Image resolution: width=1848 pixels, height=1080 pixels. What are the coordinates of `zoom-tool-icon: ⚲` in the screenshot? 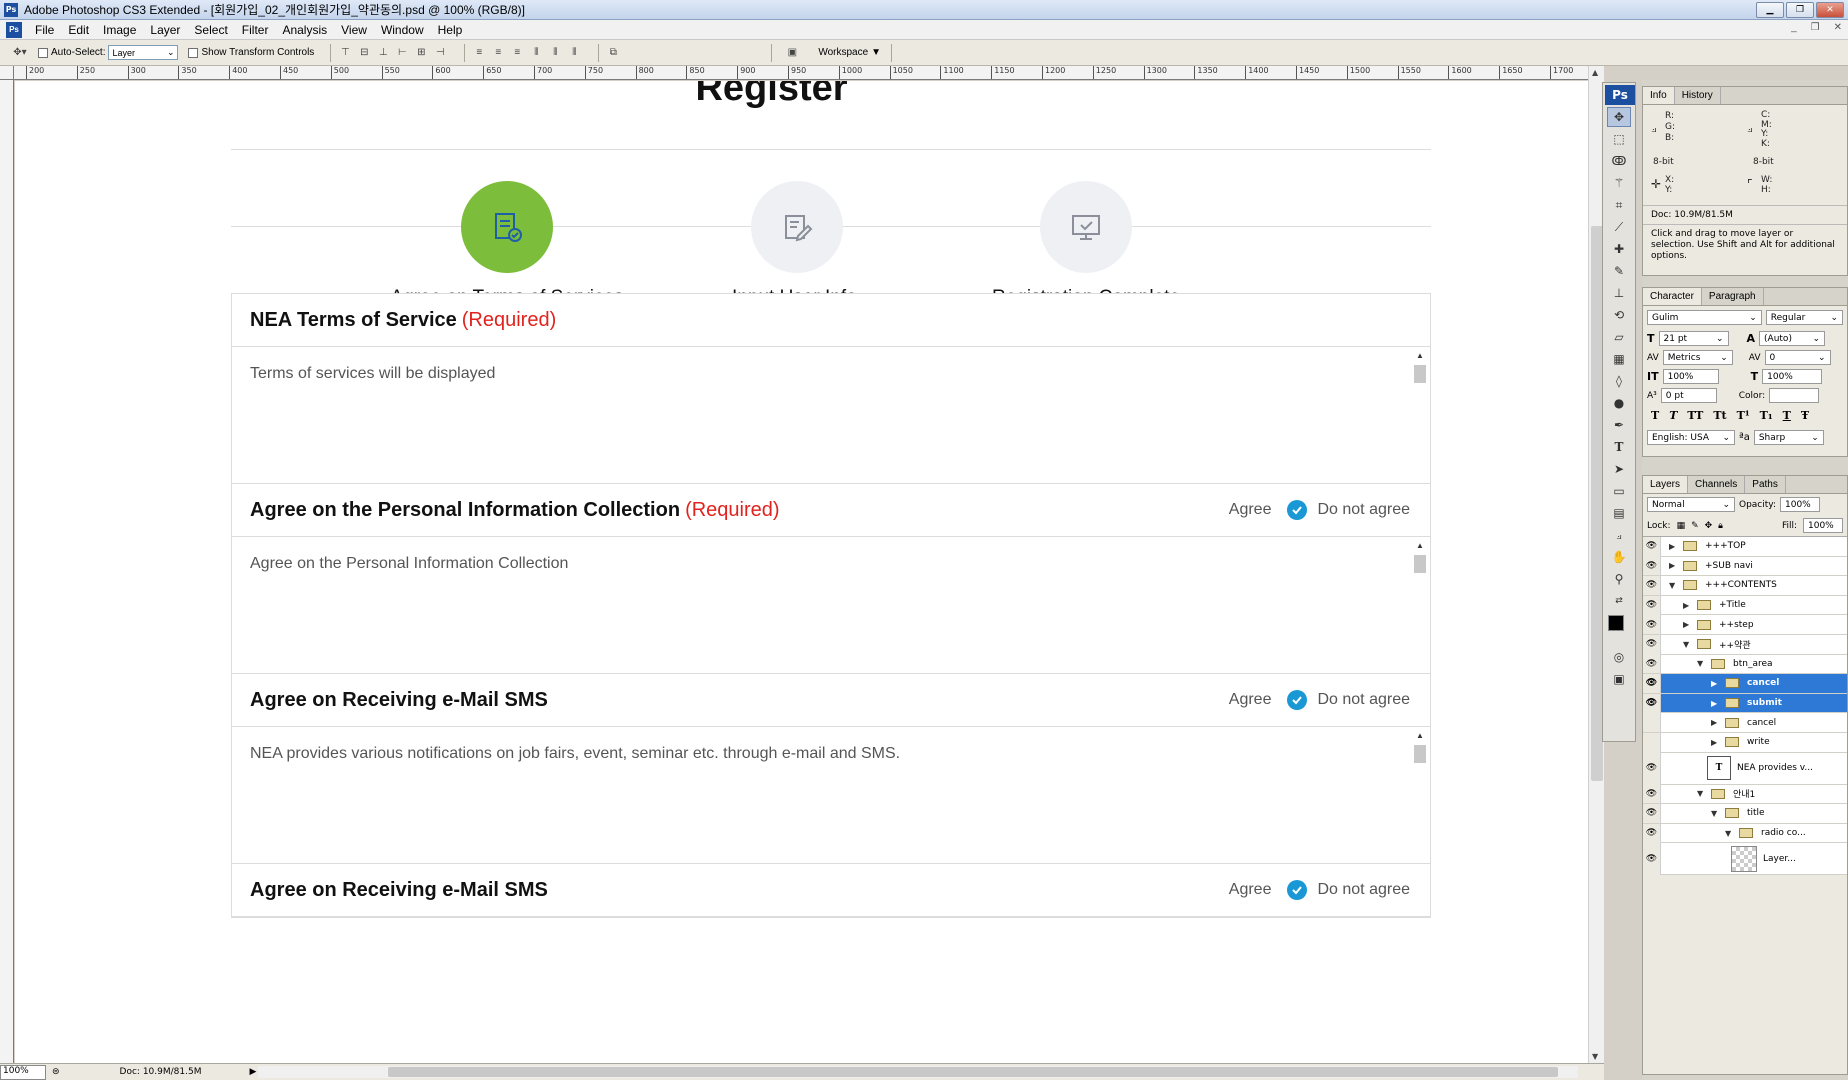 It's located at (1619, 579).